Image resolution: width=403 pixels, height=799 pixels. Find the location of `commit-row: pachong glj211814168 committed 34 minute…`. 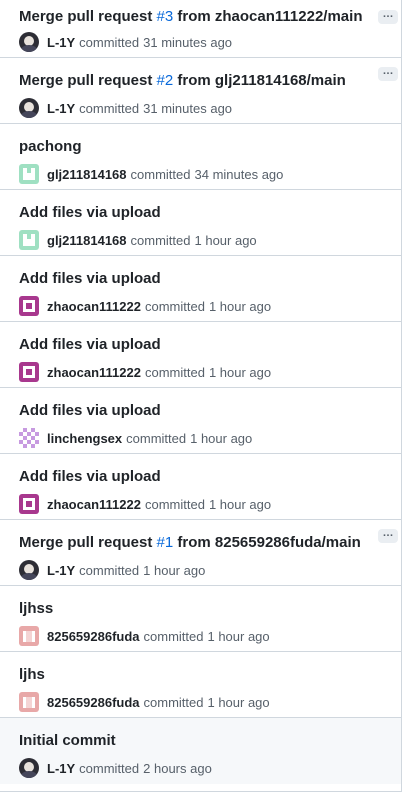

commit-row: pachong glj211814168 committed 34 minute… is located at coordinates (200, 157).